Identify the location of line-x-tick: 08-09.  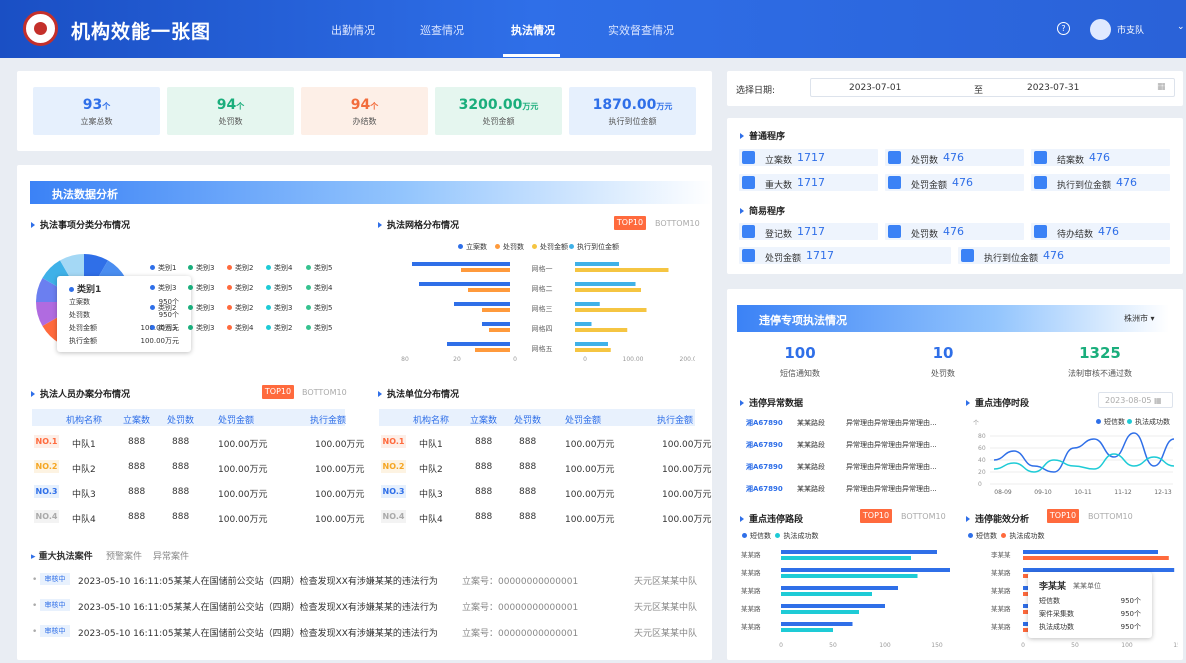
(1003, 492).